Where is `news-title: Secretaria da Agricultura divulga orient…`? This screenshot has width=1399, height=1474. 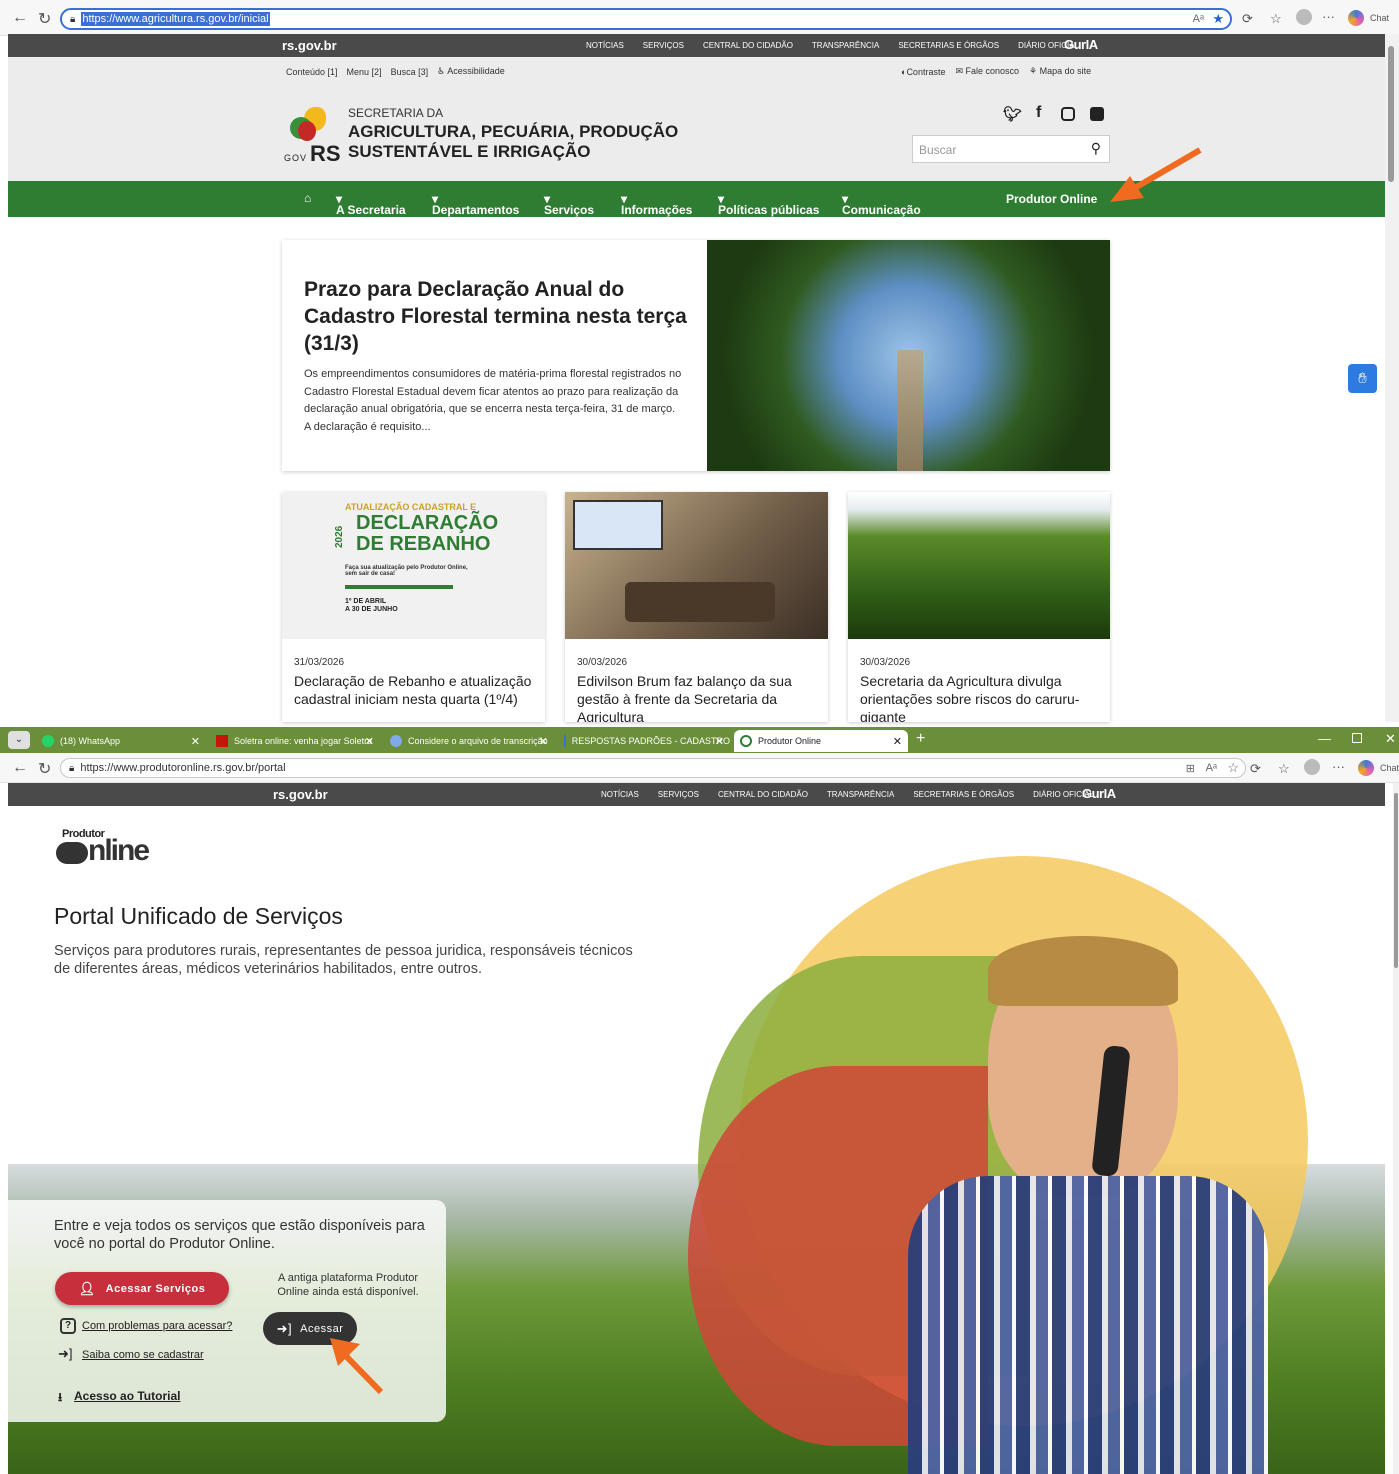 news-title: Secretaria da Agricultura divulga orient… is located at coordinates (980, 697).